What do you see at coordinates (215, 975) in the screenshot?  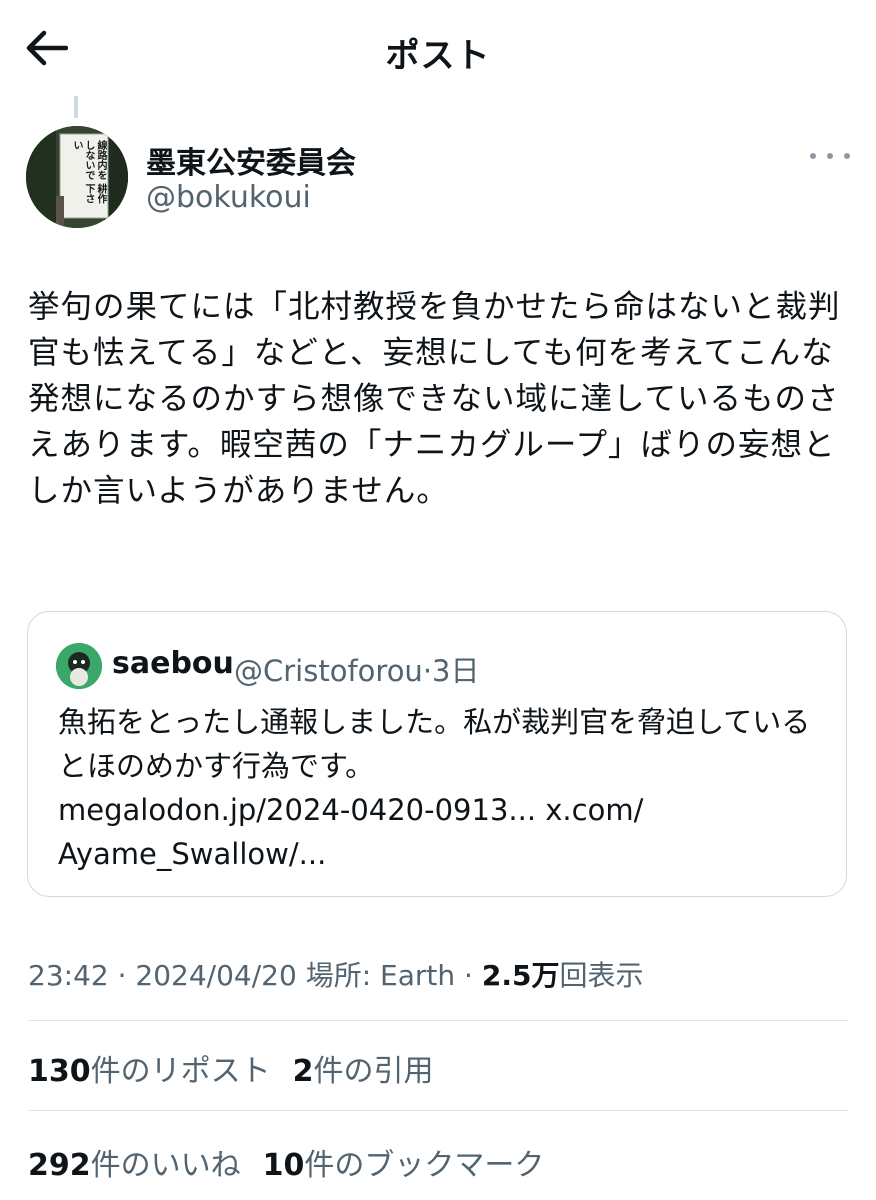 I see `post-date: 2024/04/20` at bounding box center [215, 975].